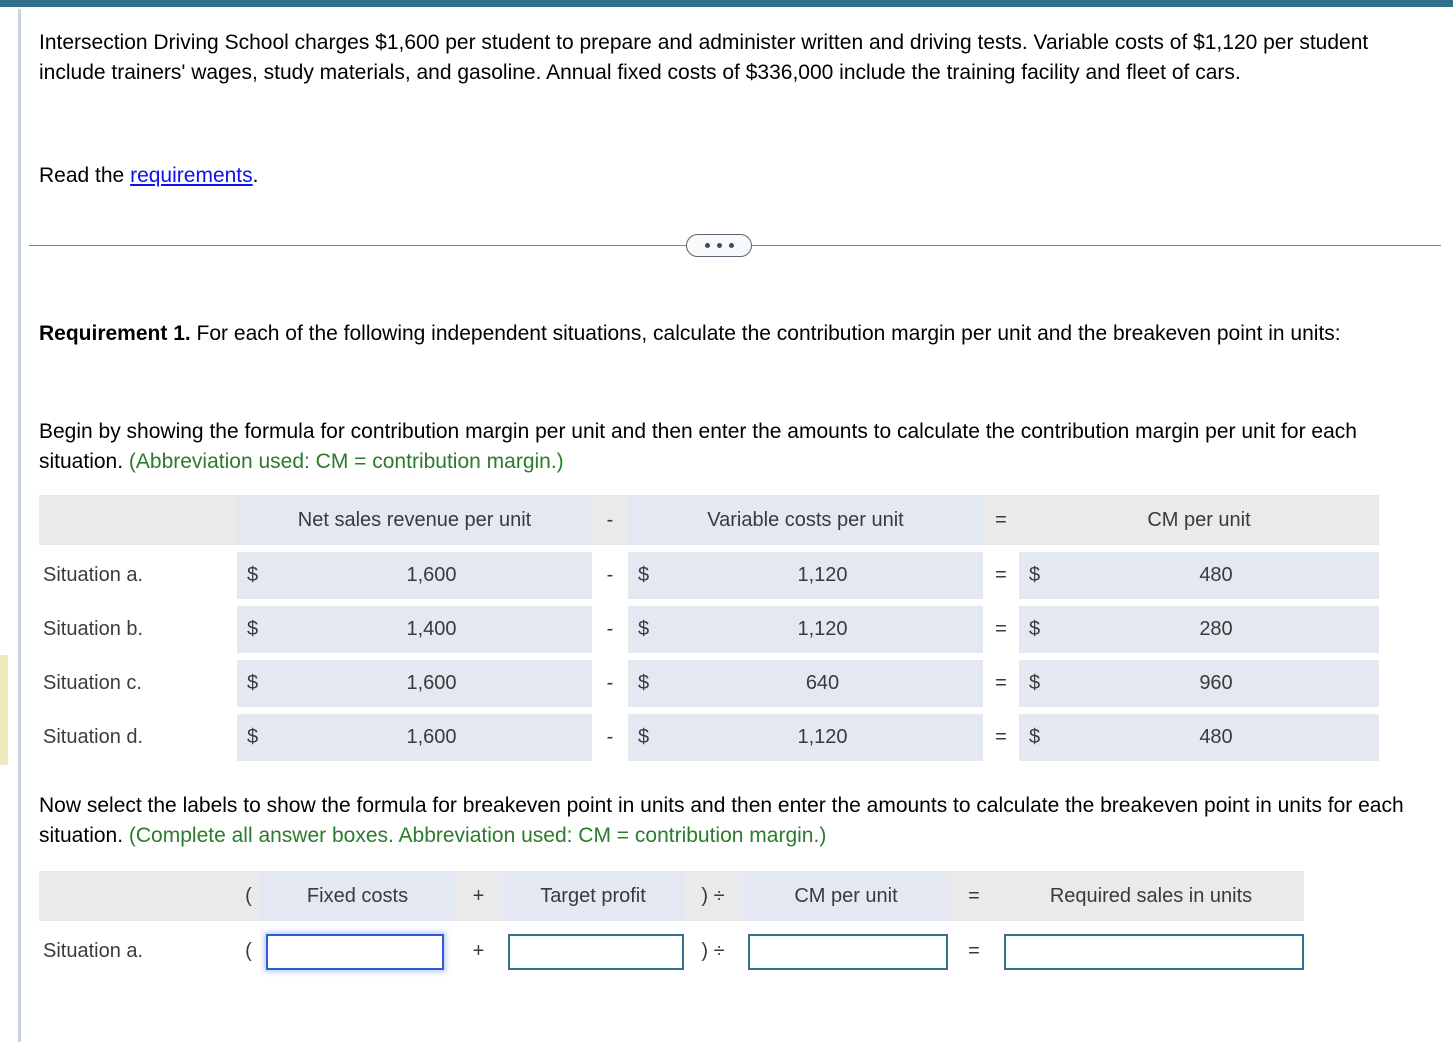  Describe the element at coordinates (85, 175) in the screenshot. I see `read-prefix-text: Read the` at that location.